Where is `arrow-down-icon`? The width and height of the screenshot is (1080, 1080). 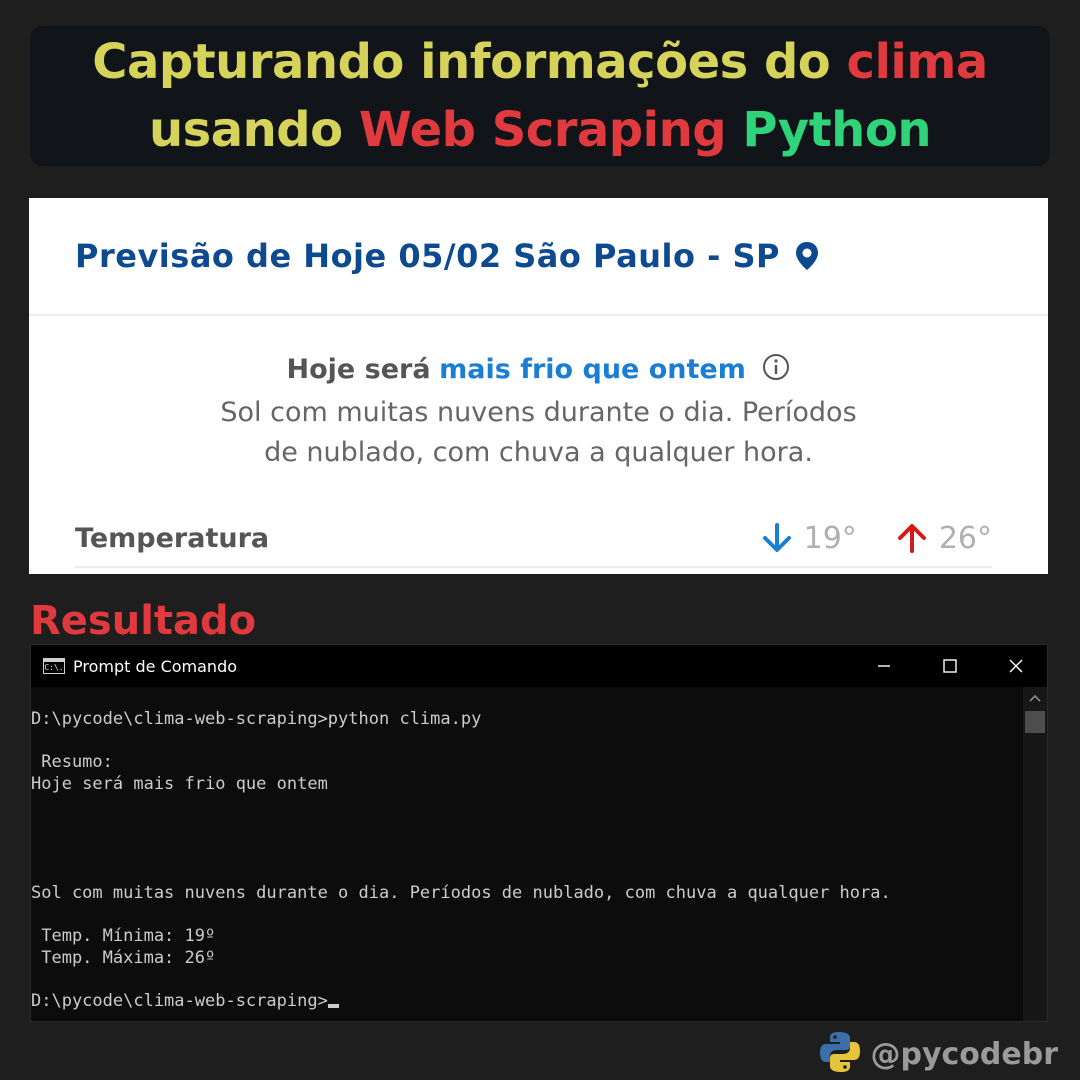
arrow-down-icon is located at coordinates (776, 537).